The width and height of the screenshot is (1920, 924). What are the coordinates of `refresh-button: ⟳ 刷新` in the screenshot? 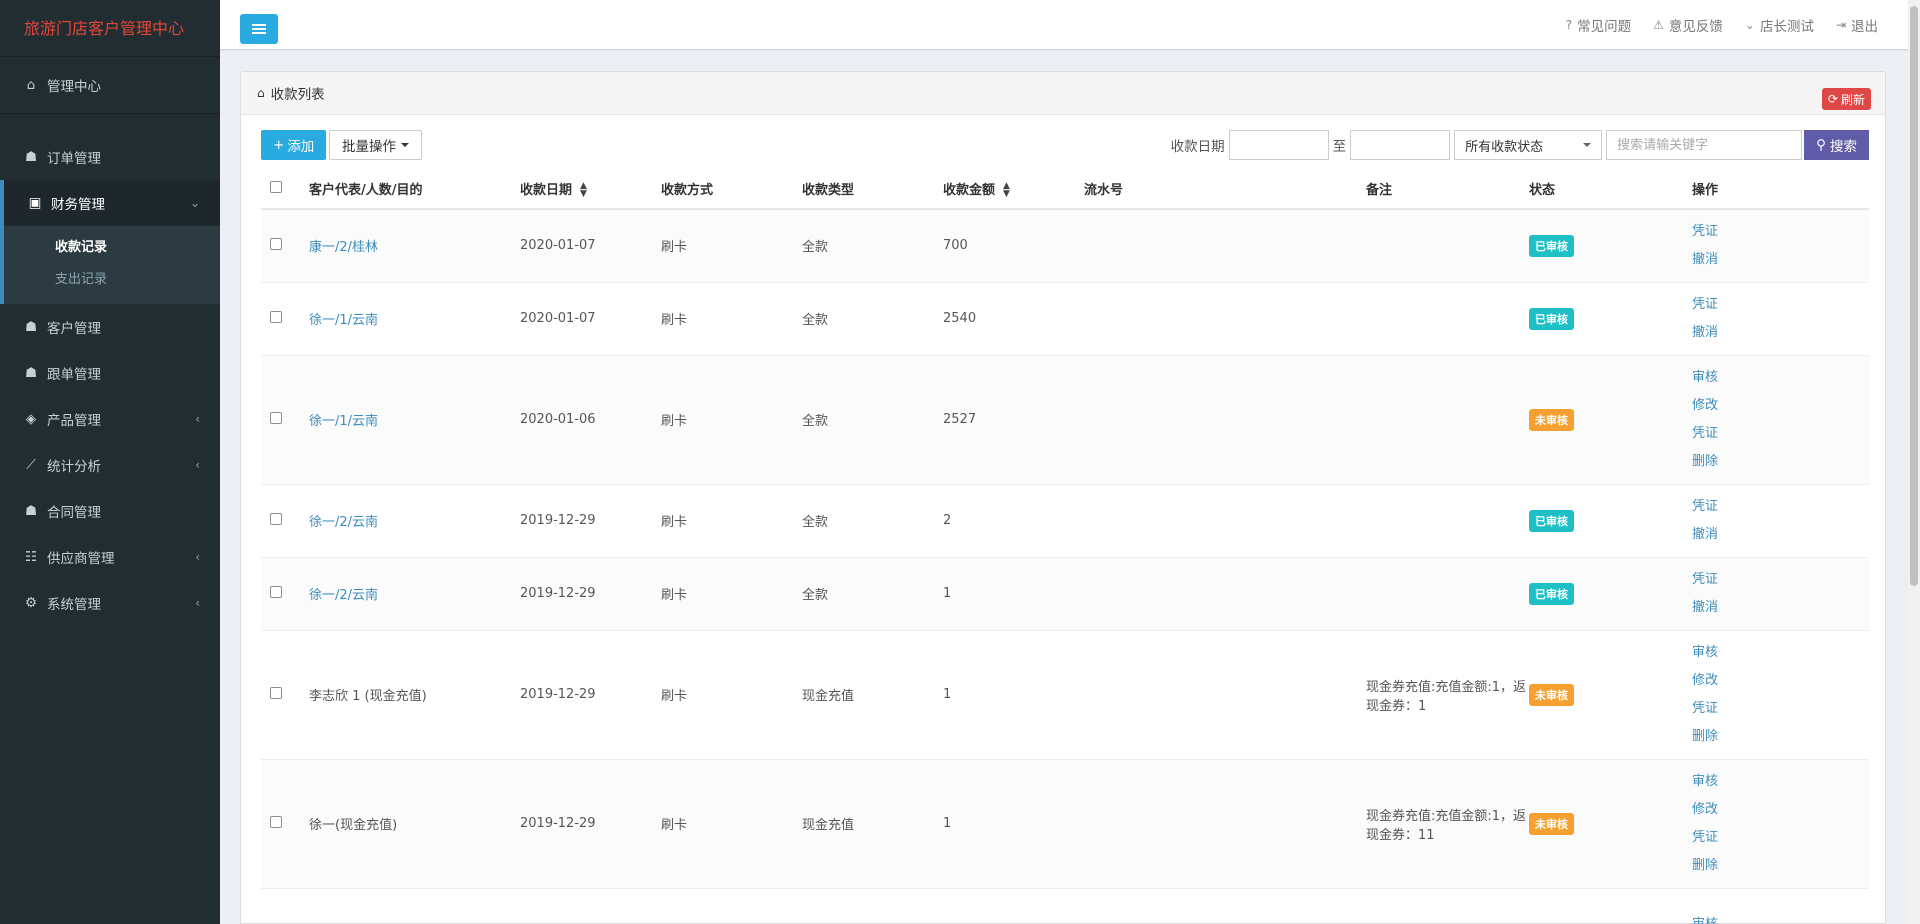 It's located at (1846, 99).